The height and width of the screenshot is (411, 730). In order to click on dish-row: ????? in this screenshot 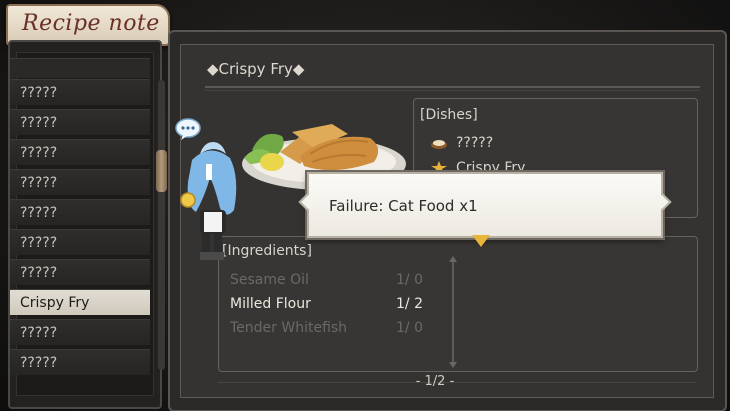, I will do `click(461, 143)`.